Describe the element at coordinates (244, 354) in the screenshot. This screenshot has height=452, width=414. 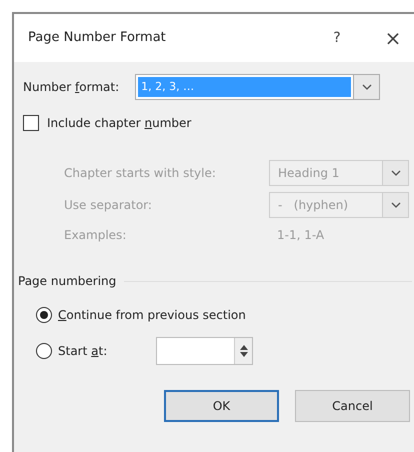
I see `down-arrow-icon` at that location.